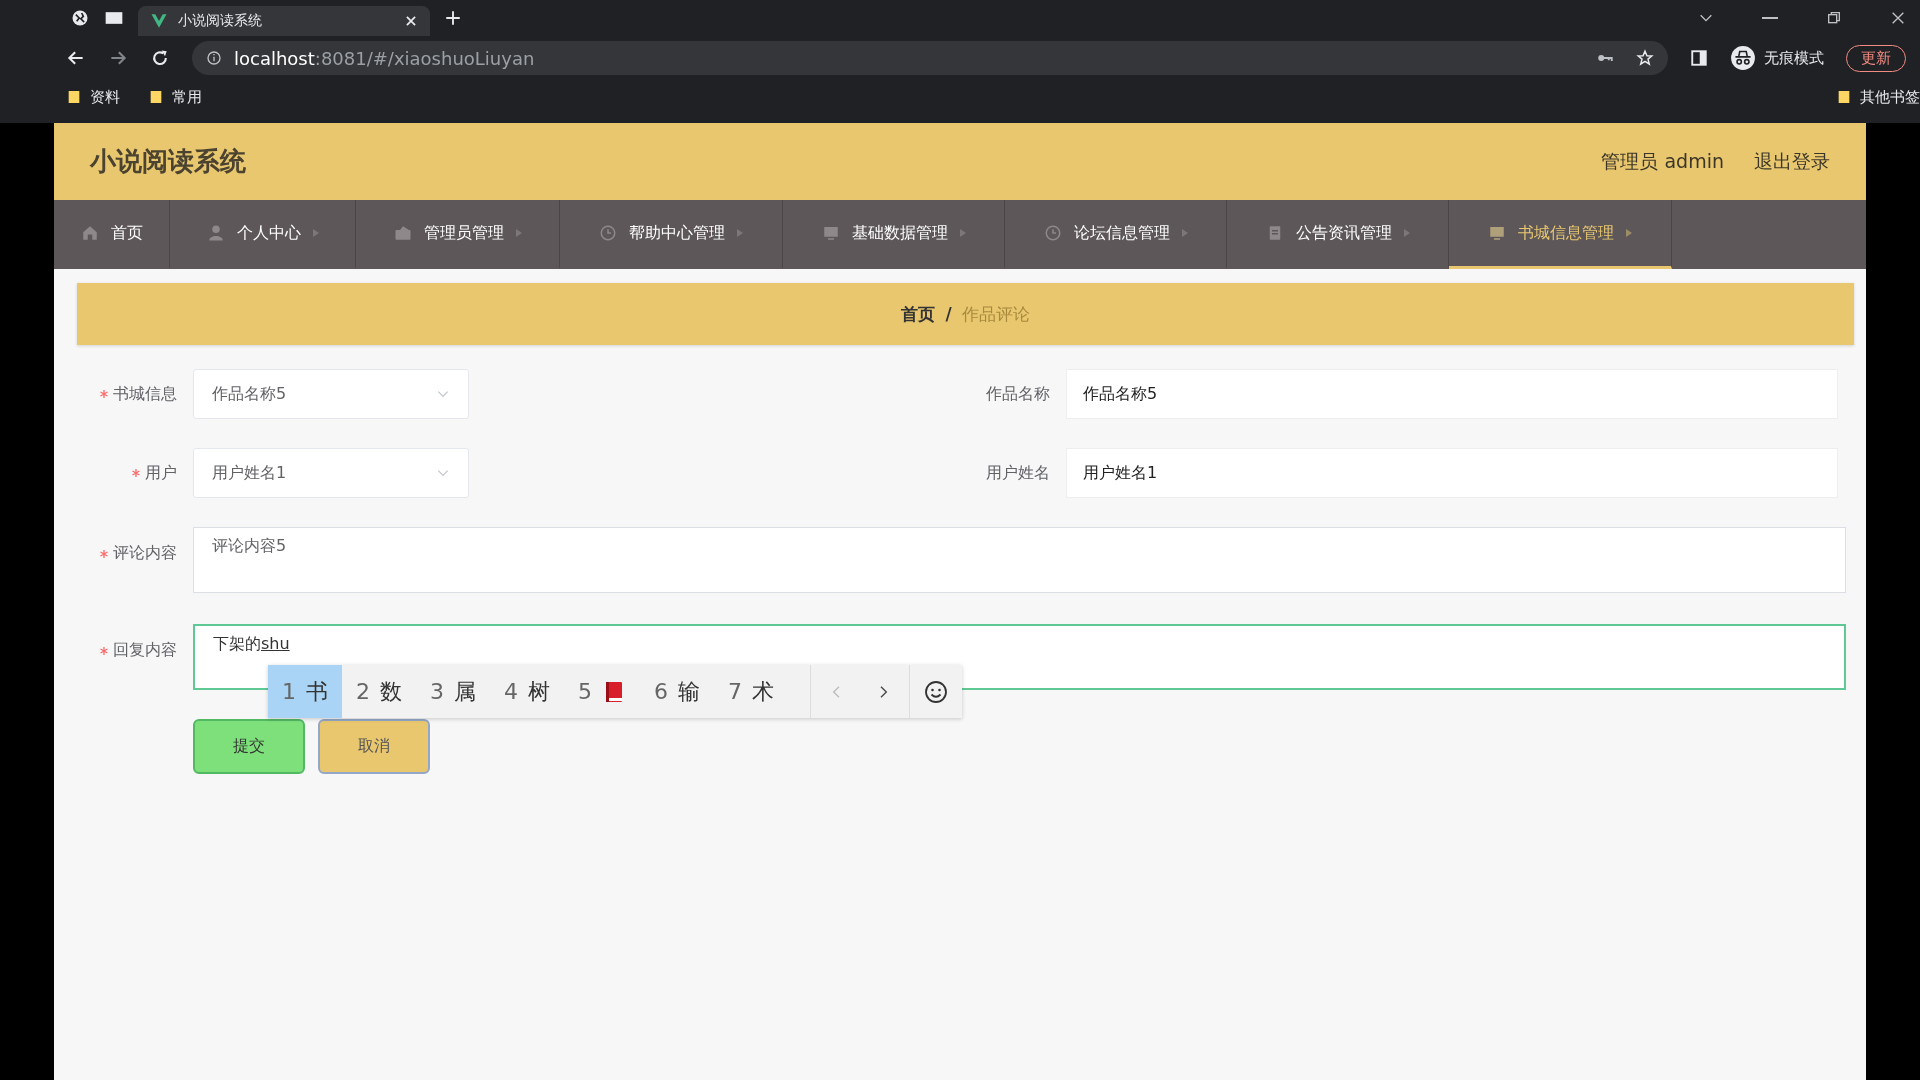 This screenshot has height=1080, width=1920. What do you see at coordinates (161, 473) in the screenshot?
I see `field-label: 用户` at bounding box center [161, 473].